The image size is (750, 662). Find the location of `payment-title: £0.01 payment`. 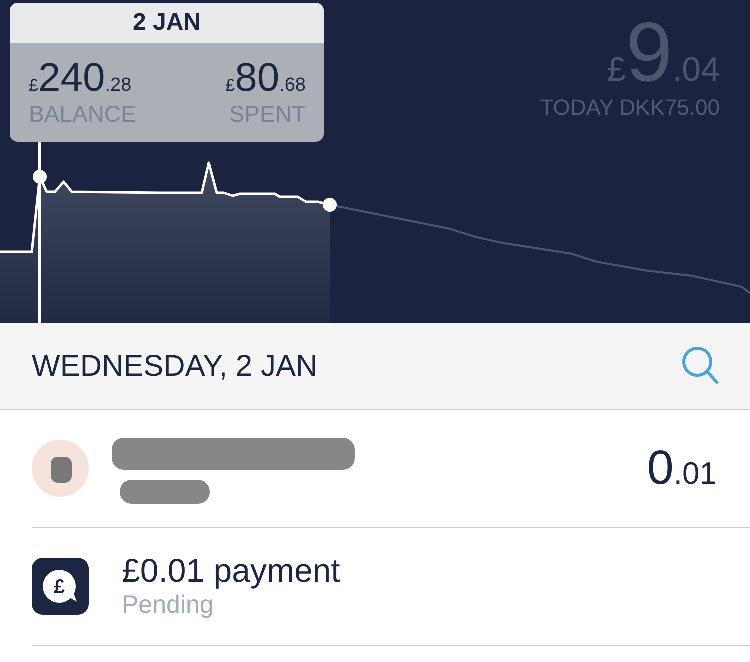

payment-title: £0.01 payment is located at coordinates (231, 571).